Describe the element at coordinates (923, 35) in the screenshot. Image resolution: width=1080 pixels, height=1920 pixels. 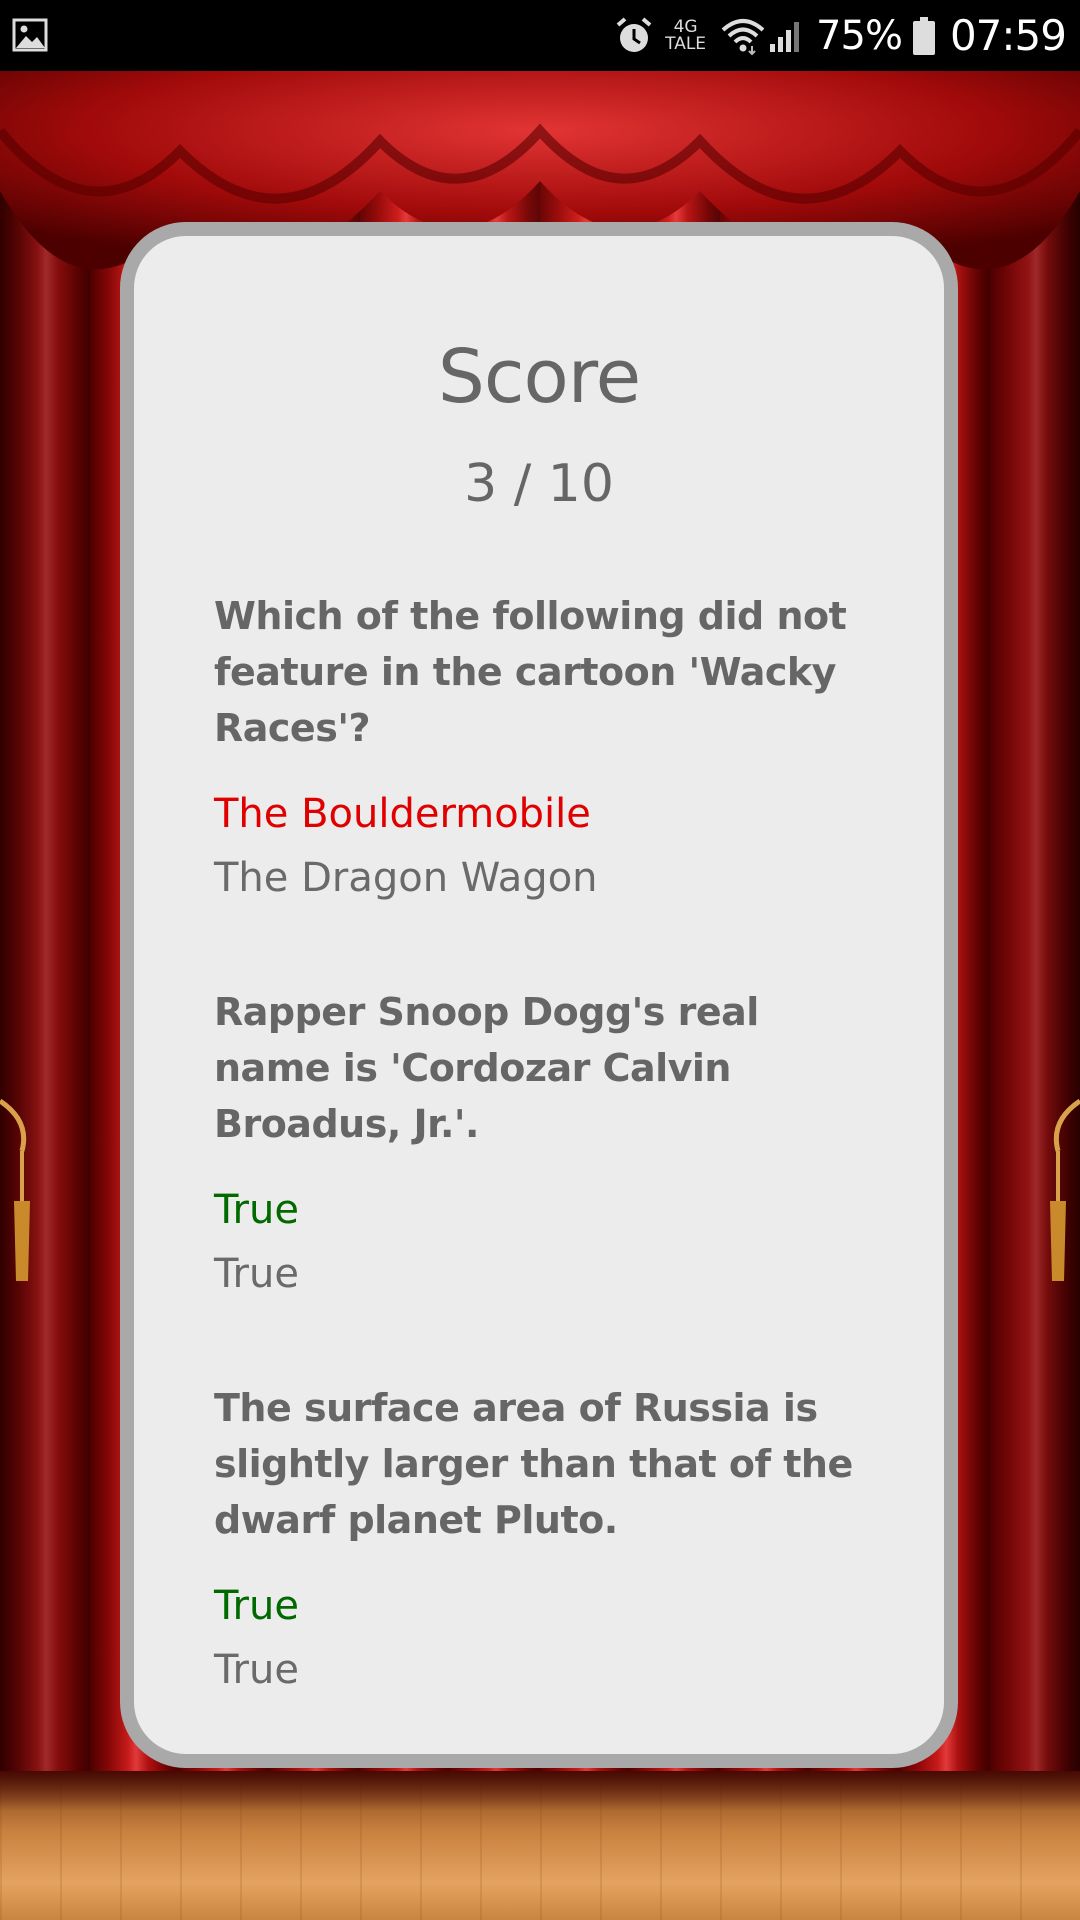
I see `battery-icon` at that location.